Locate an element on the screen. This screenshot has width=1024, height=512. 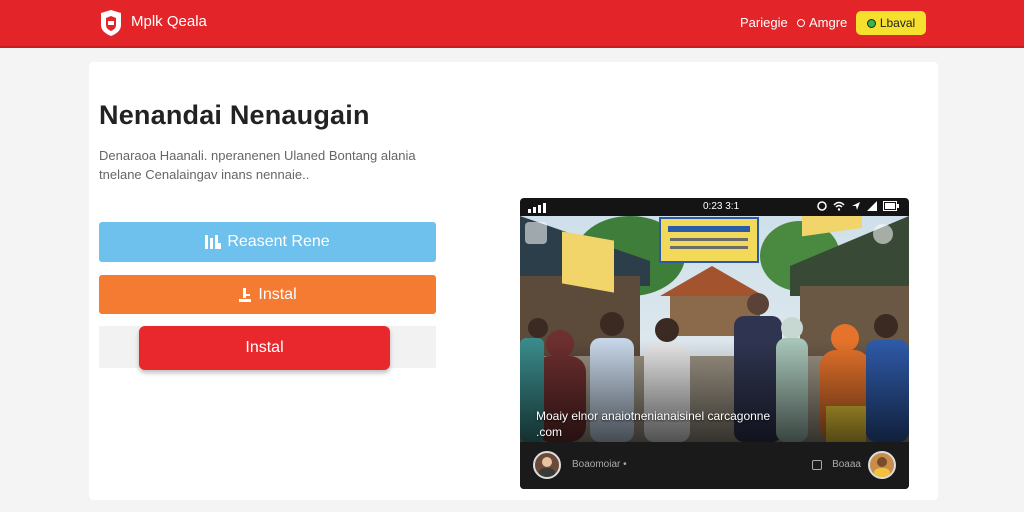
install-cta-label: Instal is located at coordinates (264, 347).